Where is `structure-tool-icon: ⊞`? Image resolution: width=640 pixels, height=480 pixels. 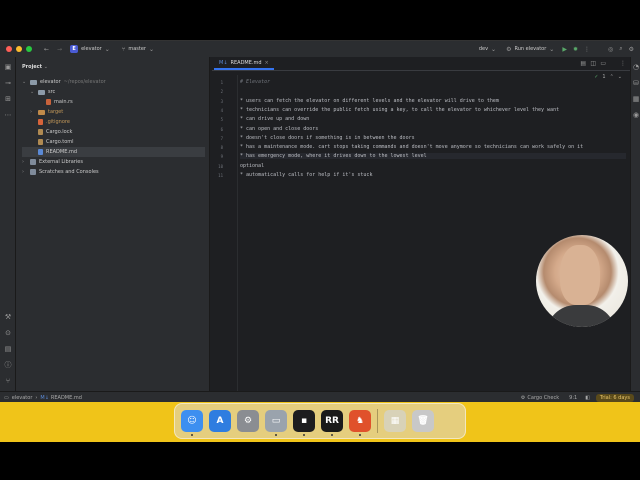 structure-tool-icon: ⊞ is located at coordinates (8, 99).